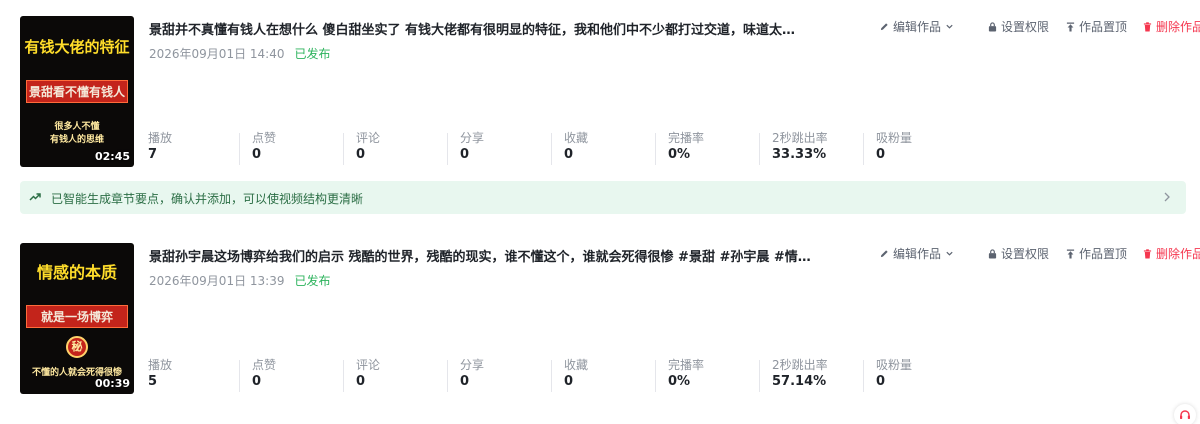 The image size is (1200, 424). Describe the element at coordinates (303, 148) in the screenshot. I see `stat-likes: 点赞 0` at that location.